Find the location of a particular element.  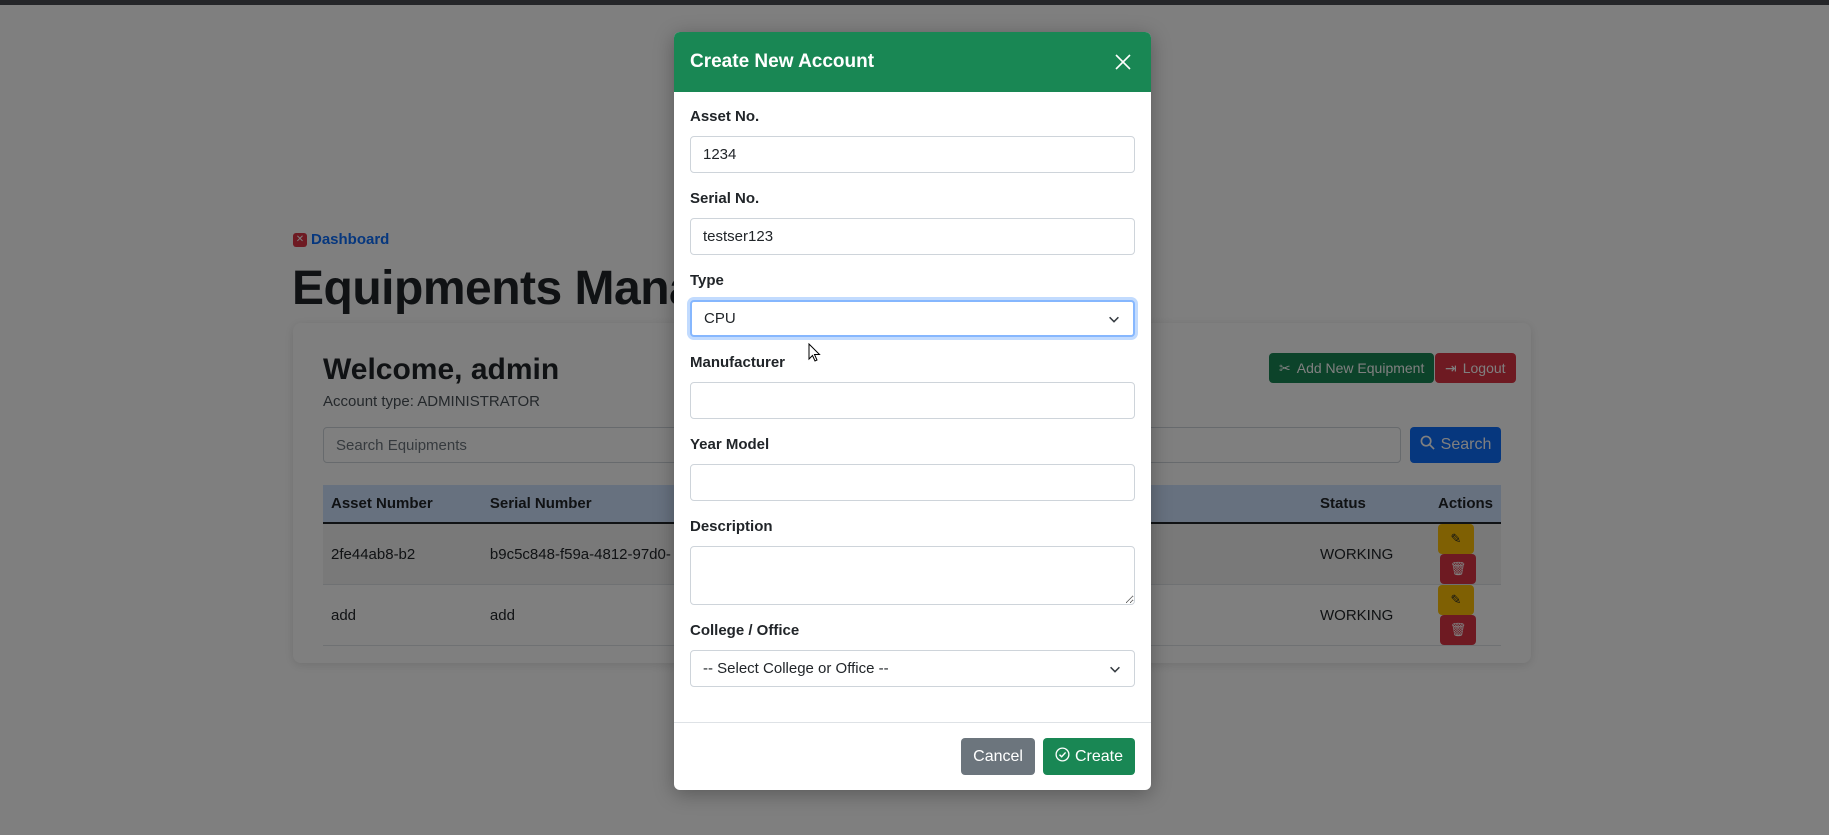

cancel-button: Cancel is located at coordinates (998, 756).